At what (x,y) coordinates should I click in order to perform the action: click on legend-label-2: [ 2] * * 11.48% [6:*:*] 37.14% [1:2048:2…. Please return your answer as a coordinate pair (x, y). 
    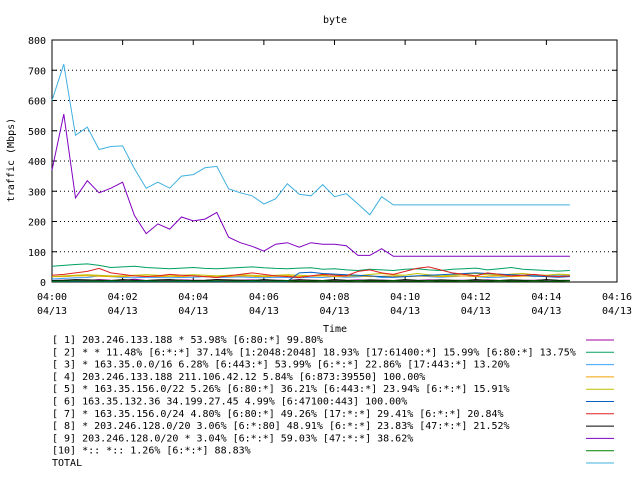
    Looking at the image, I should click on (314, 352).